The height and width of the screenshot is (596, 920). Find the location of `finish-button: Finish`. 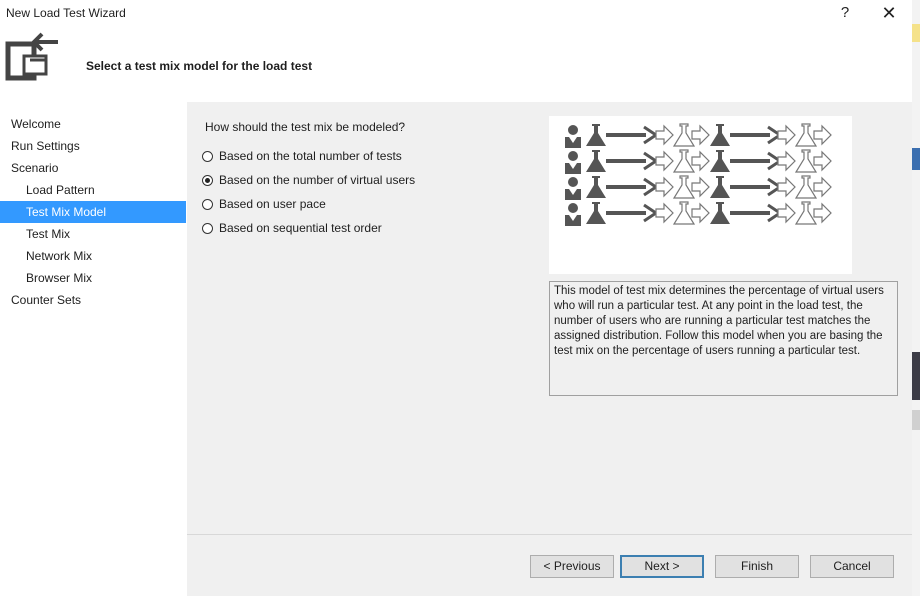

finish-button: Finish is located at coordinates (757, 566).